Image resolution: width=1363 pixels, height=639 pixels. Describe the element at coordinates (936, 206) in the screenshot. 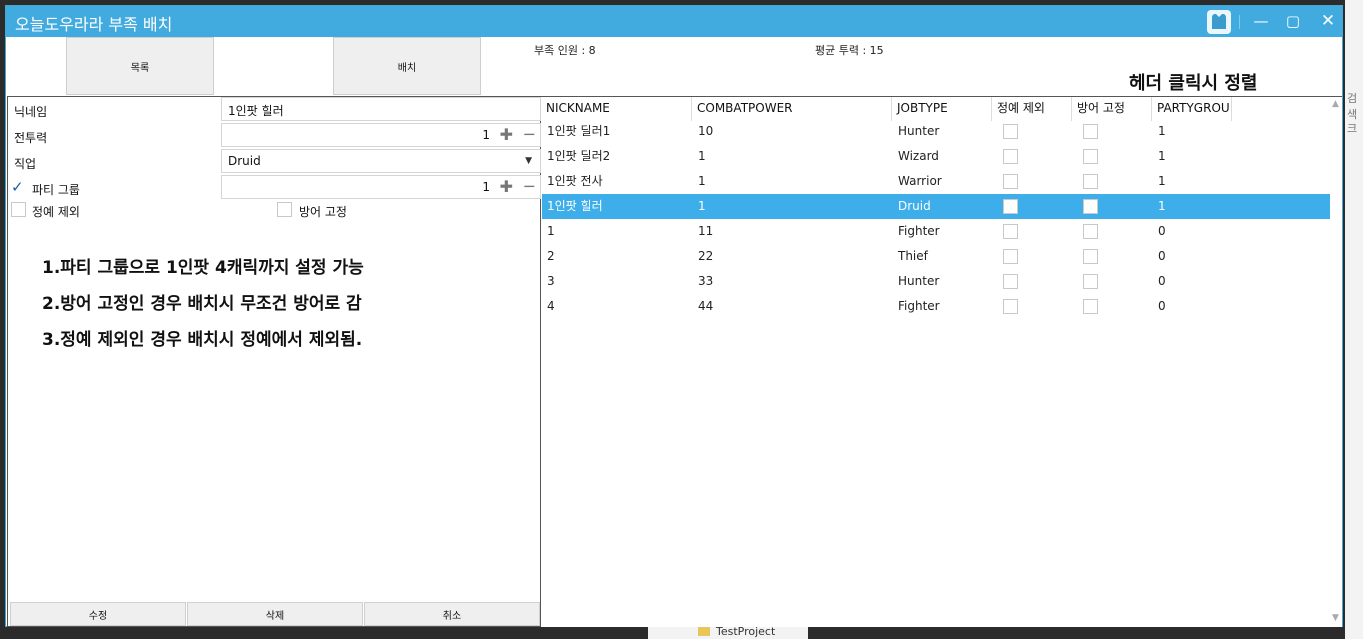

I see `table-row: 1인팟 힐러 1 Druid 1` at that location.